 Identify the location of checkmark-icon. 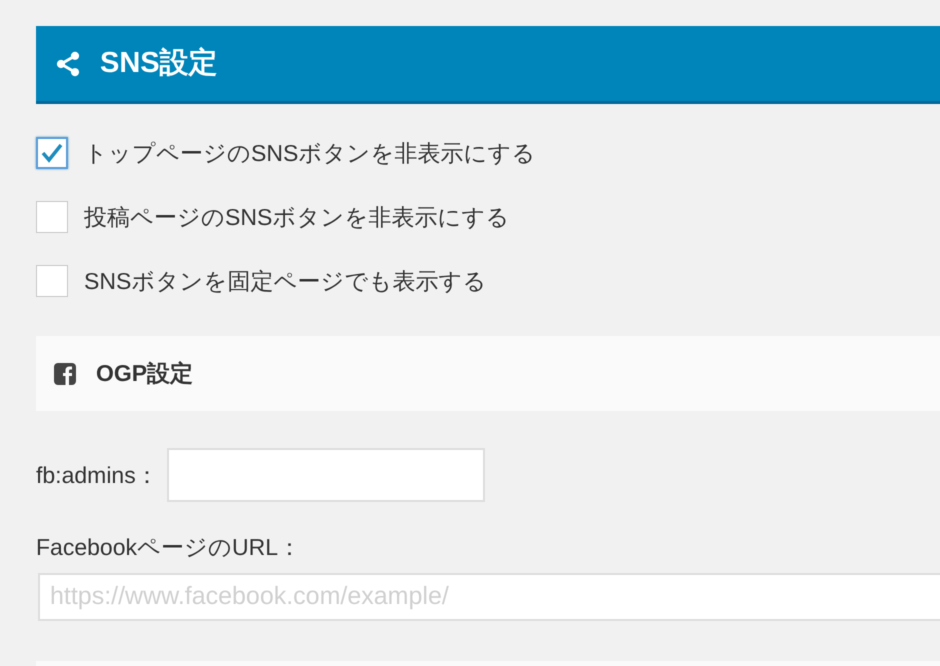
(52, 153).